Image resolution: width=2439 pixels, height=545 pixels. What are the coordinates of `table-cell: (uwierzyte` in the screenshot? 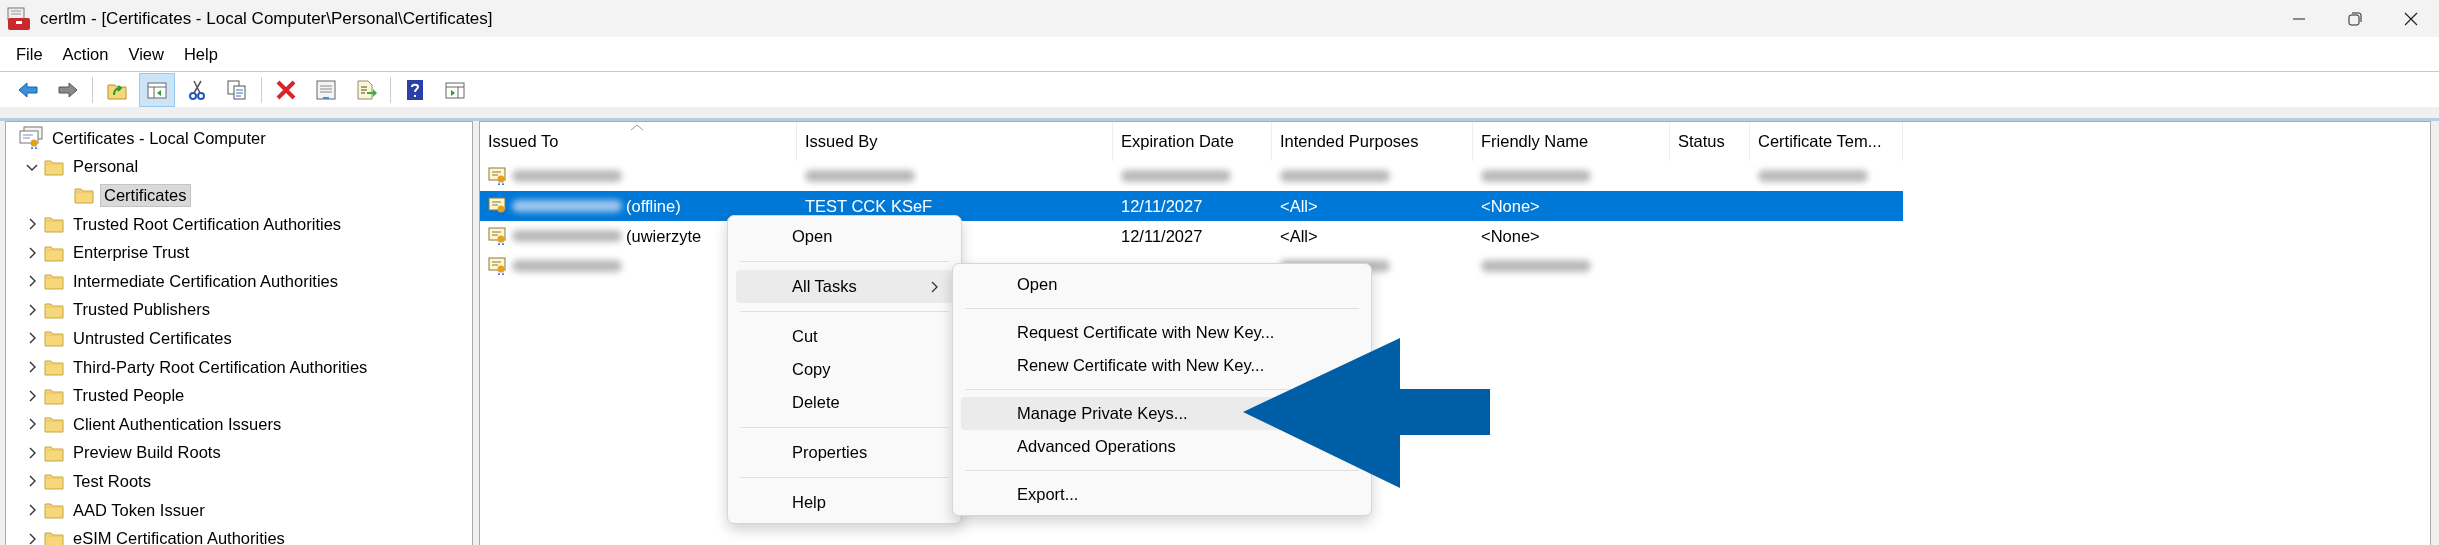 It's located at (664, 236).